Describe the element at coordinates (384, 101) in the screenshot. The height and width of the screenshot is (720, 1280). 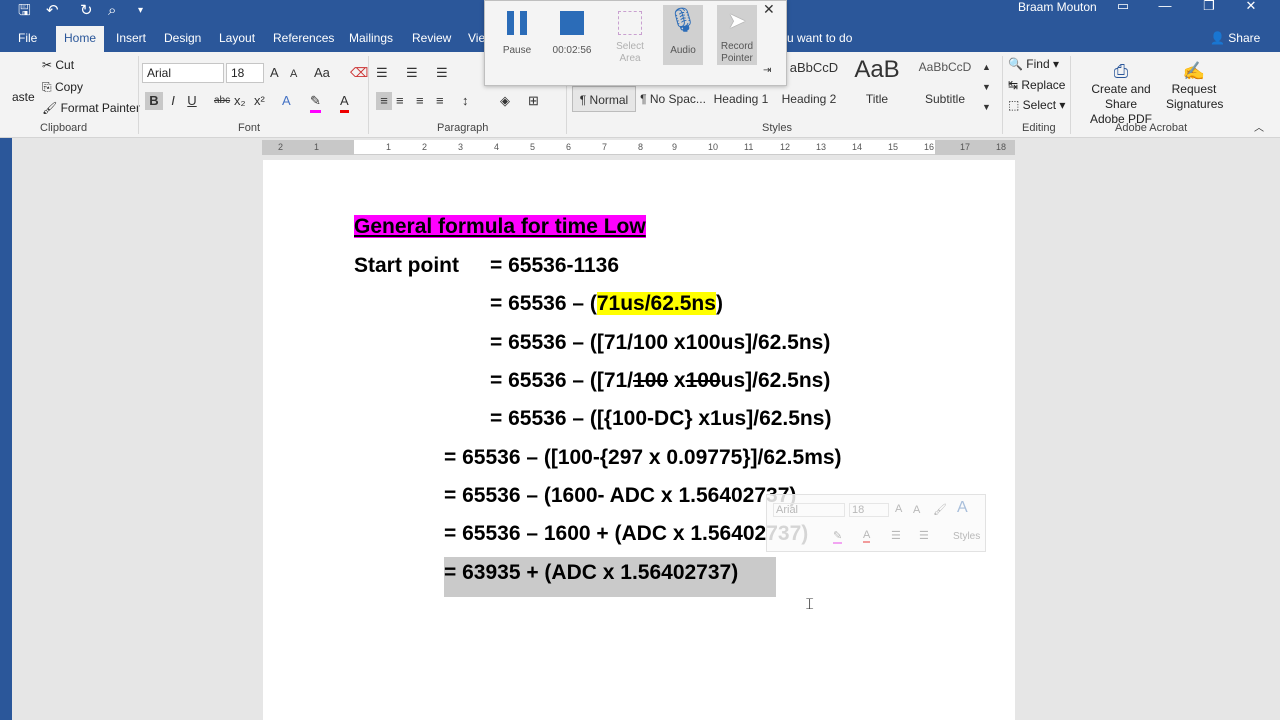
I see `align-left-icon: ≡` at that location.